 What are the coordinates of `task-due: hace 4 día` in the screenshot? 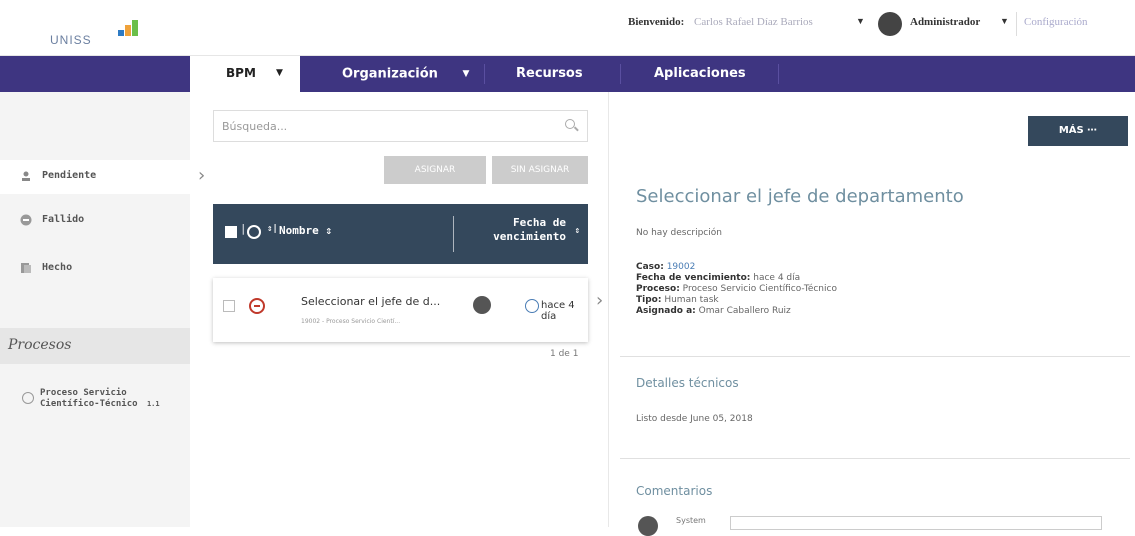 It's located at (558, 311).